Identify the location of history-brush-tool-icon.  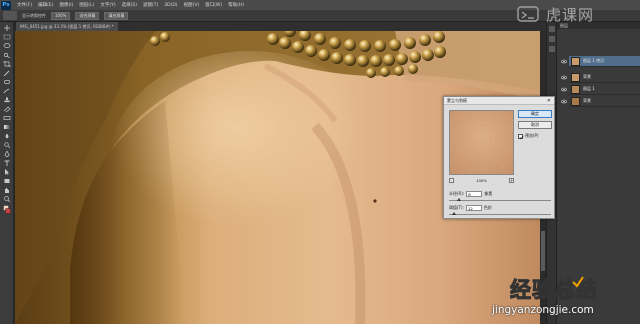
(7, 109).